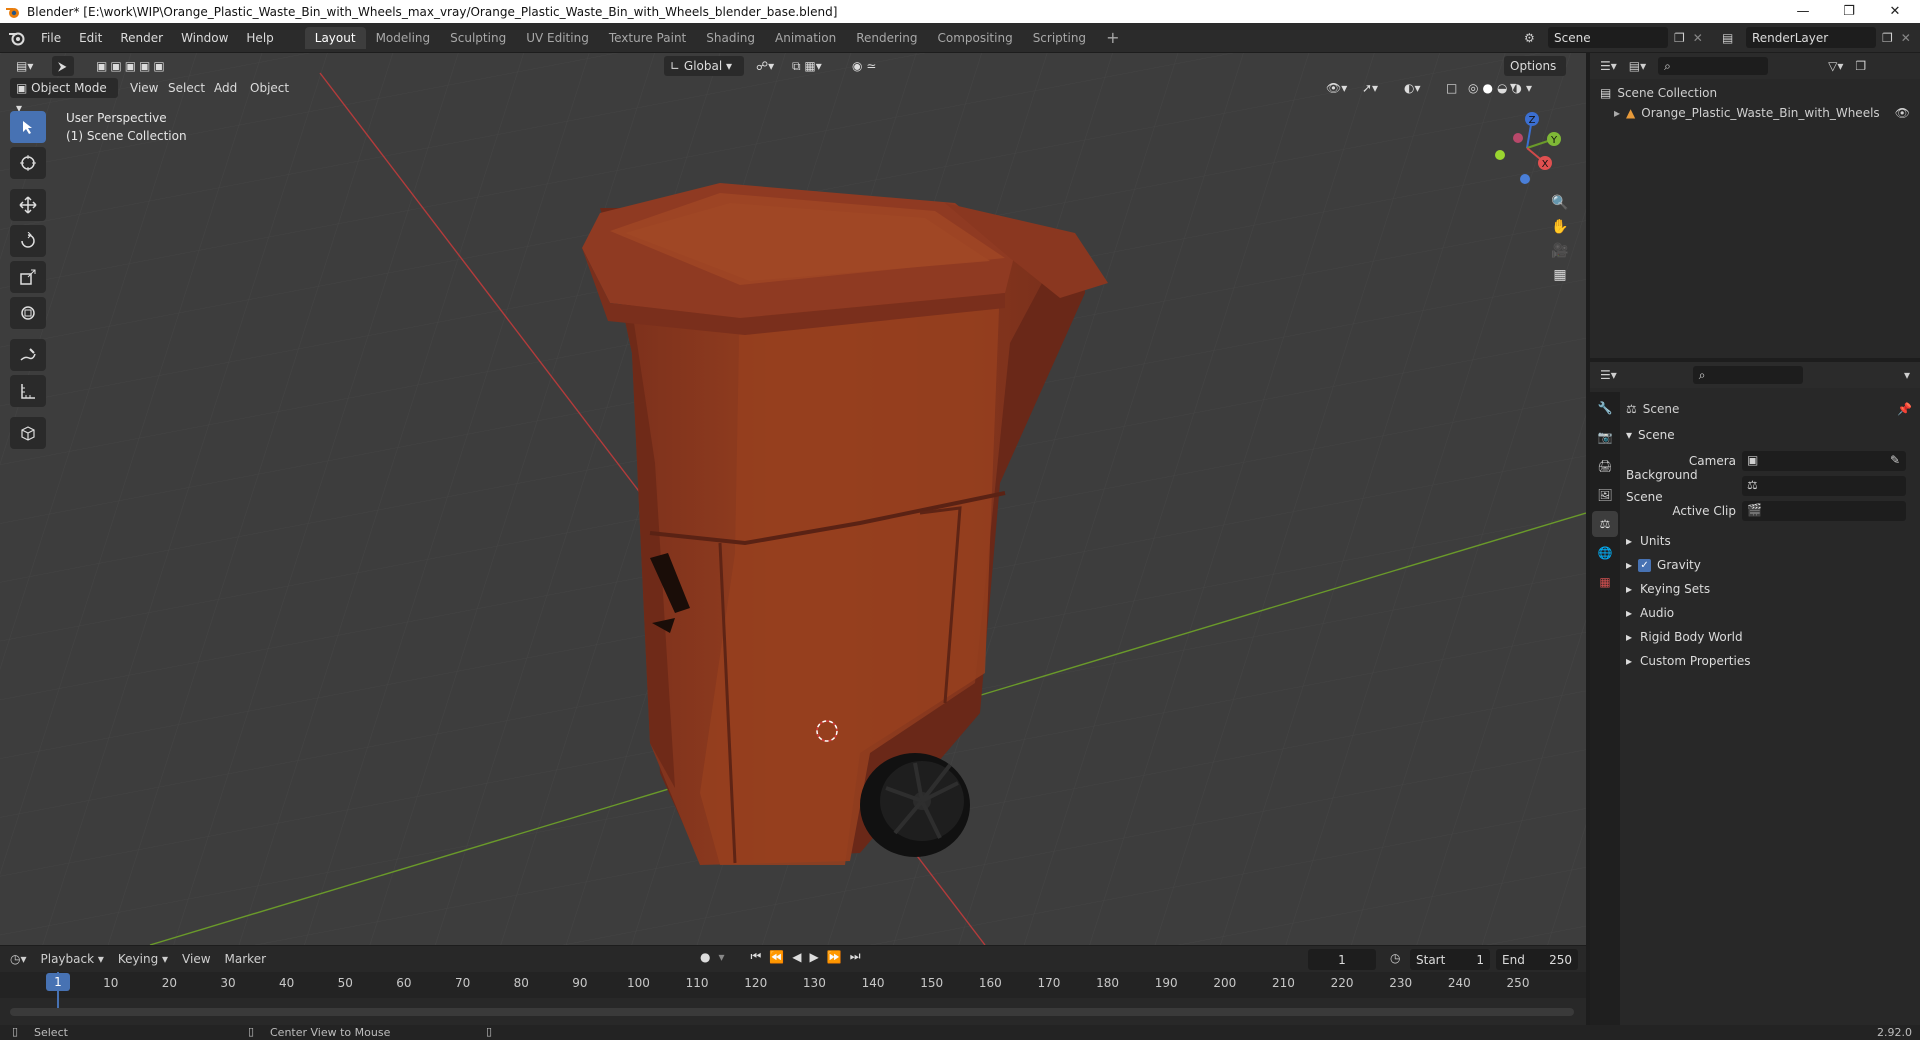 The image size is (1920, 1040). I want to click on rotate-tool-icon, so click(28, 241).